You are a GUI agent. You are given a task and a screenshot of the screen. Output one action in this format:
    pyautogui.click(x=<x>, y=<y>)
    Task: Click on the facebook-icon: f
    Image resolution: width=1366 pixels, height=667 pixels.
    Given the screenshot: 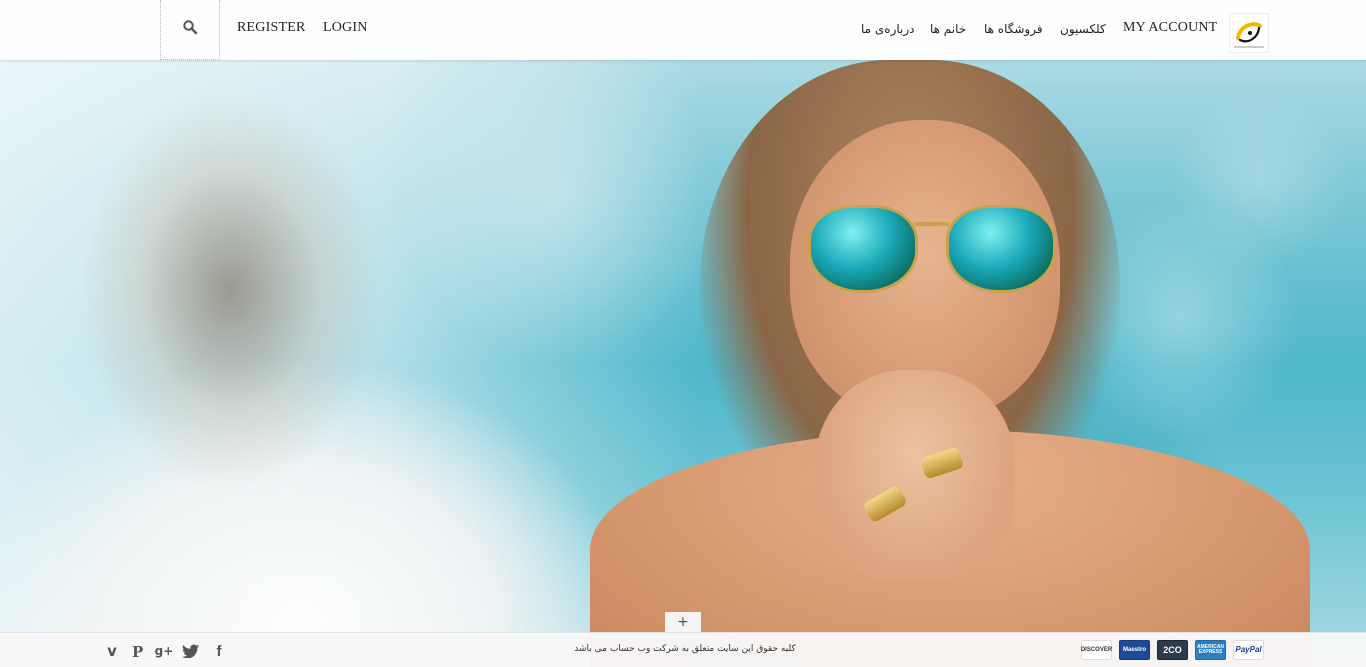 What is the action you would take?
    pyautogui.click(x=219, y=651)
    